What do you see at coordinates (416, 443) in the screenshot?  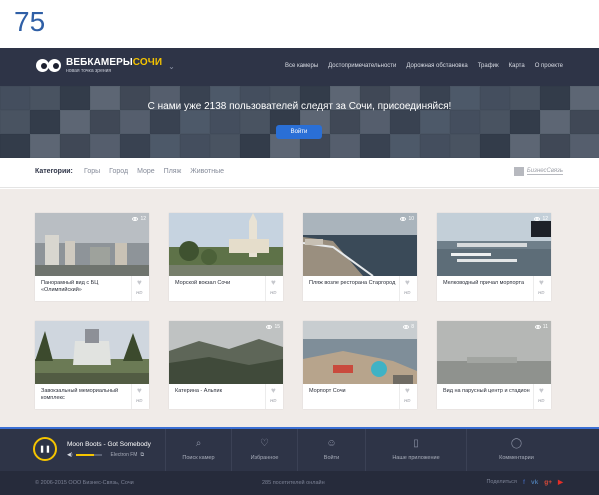 I see `phone-icon: ▯` at bounding box center [416, 443].